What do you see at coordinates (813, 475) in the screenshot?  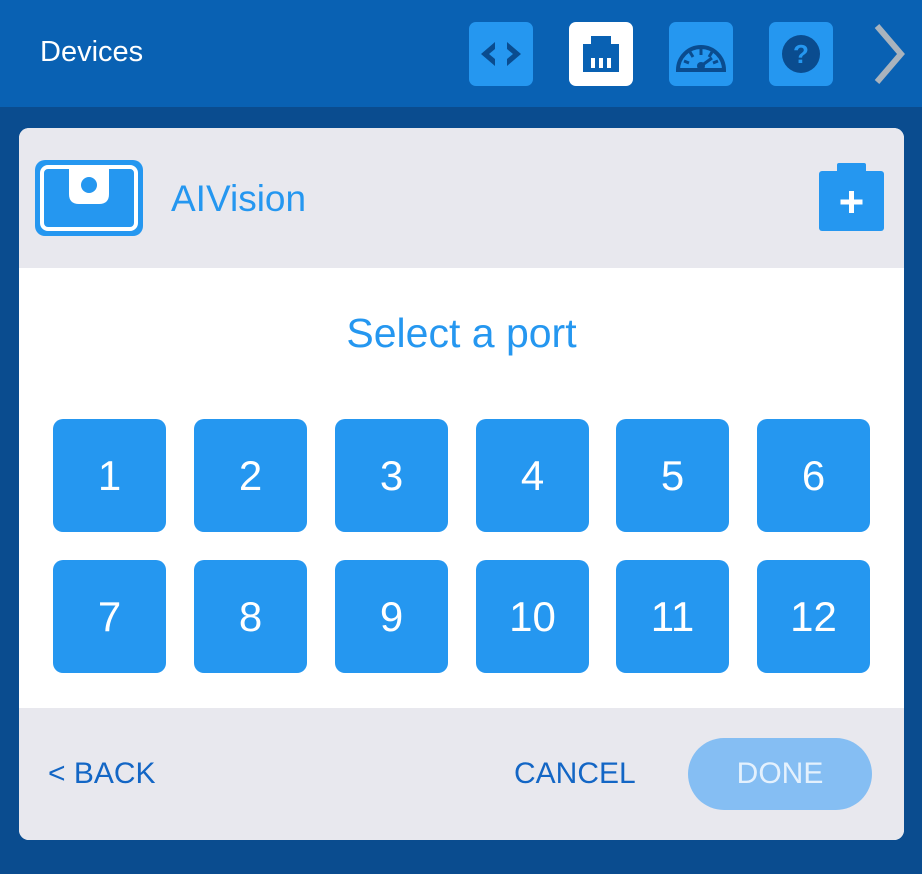 I see `port-button-6: 6` at bounding box center [813, 475].